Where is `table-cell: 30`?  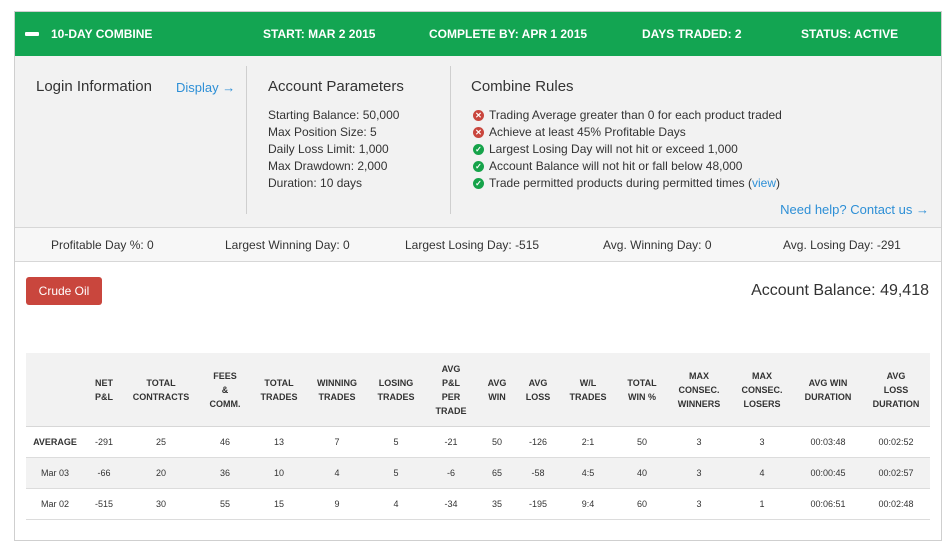 table-cell: 30 is located at coordinates (160, 504).